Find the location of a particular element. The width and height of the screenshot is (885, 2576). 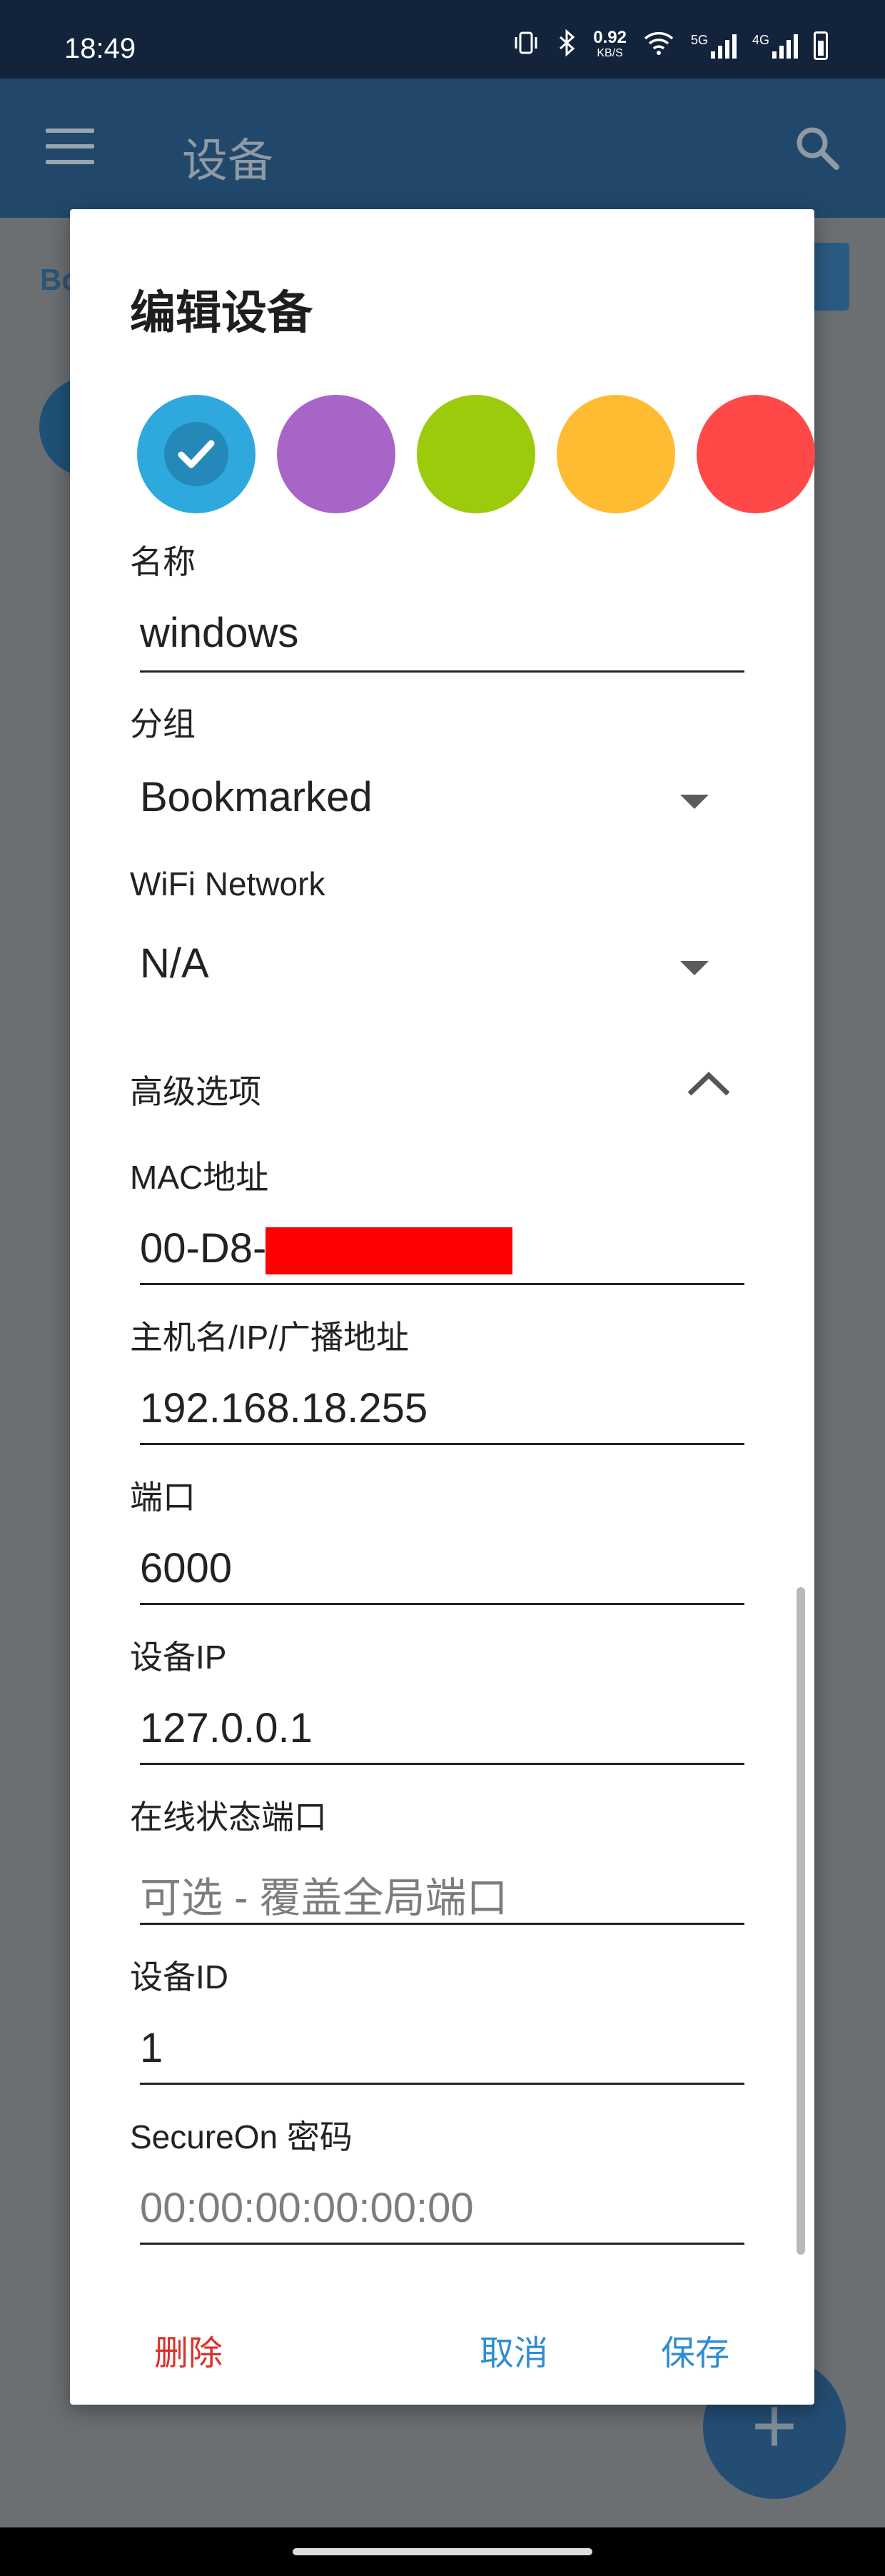

navigation-bar is located at coordinates (442, 2551).